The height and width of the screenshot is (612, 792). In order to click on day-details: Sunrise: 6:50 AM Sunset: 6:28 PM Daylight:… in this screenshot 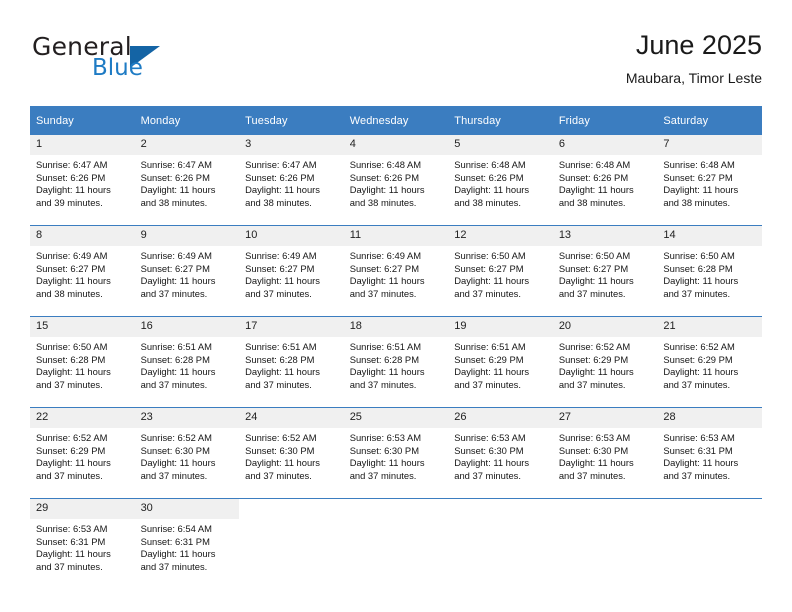, I will do `click(709, 273)`.